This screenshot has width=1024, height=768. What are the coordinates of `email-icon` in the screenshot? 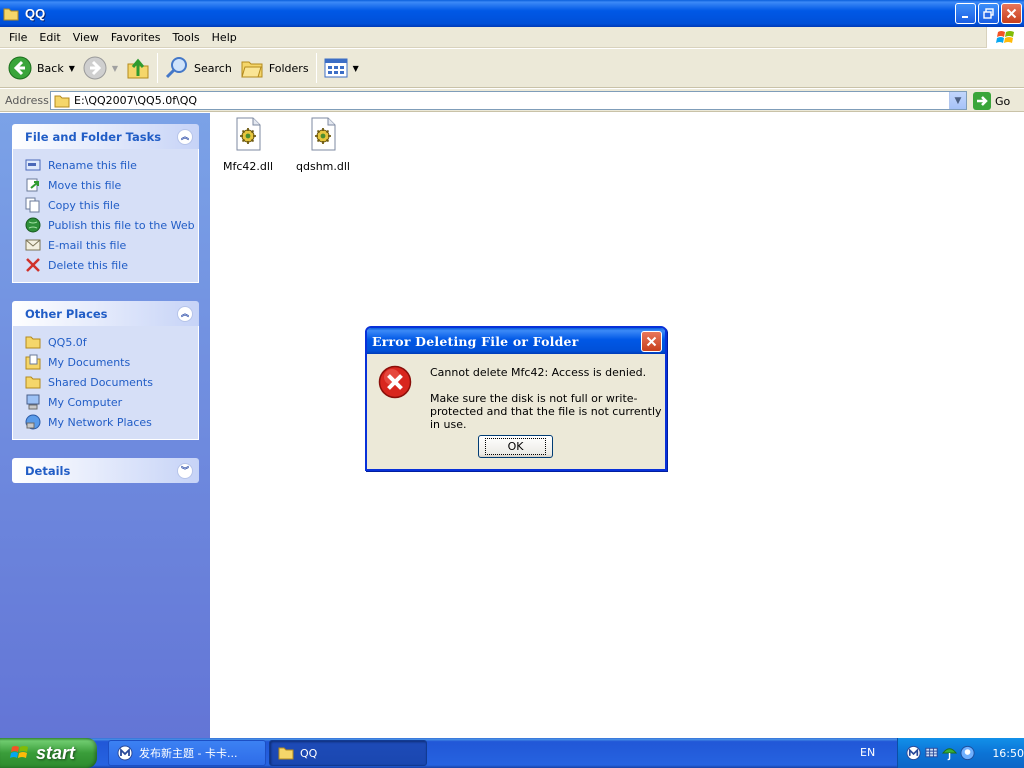 It's located at (33, 245).